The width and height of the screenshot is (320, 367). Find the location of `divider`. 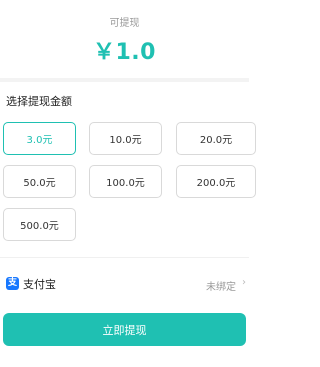

divider is located at coordinates (124, 257).